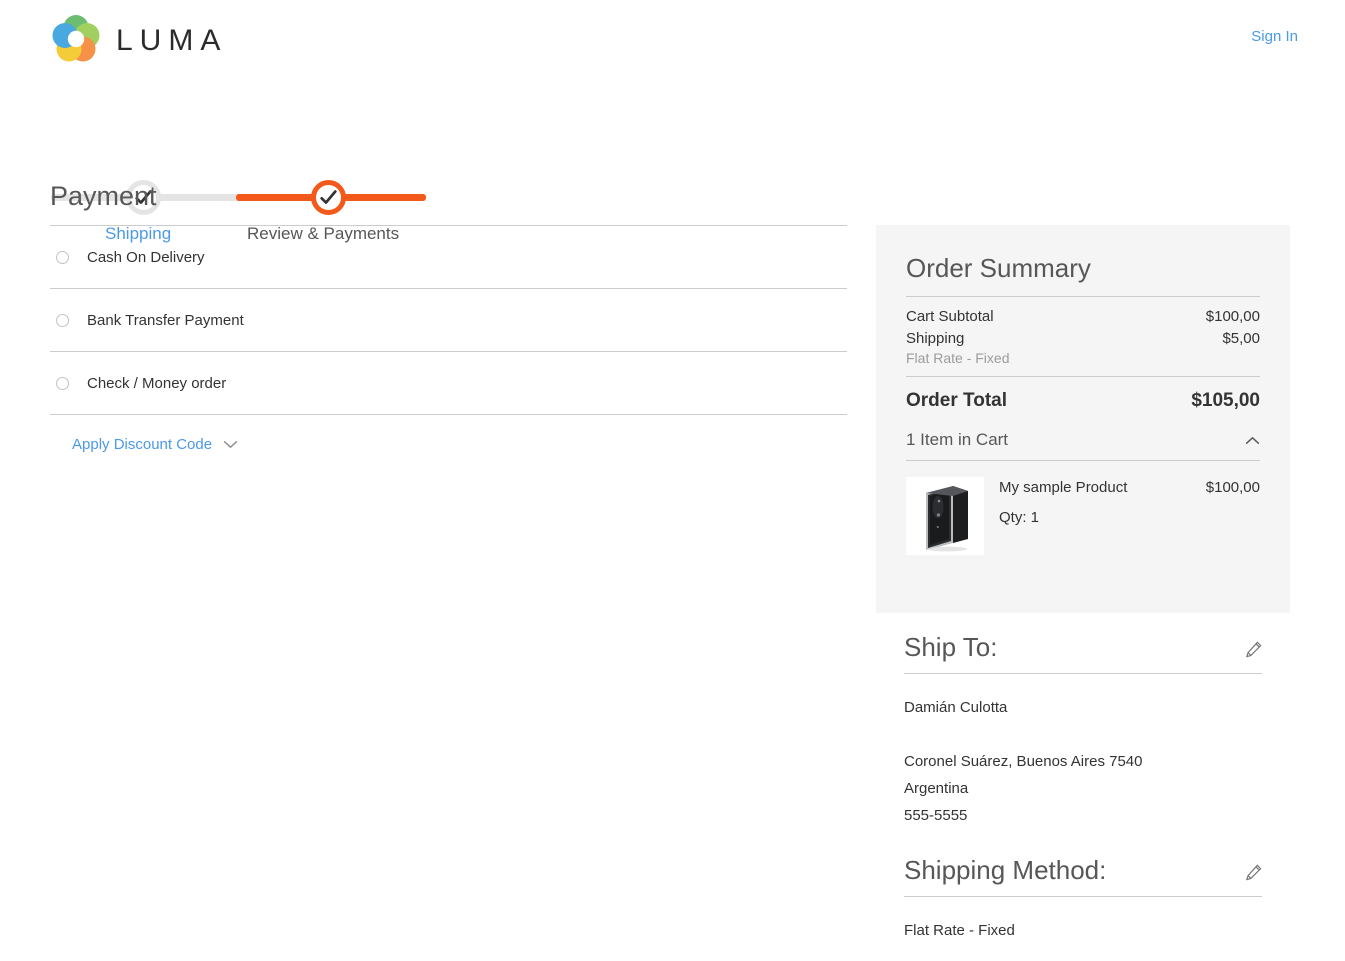  Describe the element at coordinates (103, 196) in the screenshot. I see `page-title: Payment` at that location.